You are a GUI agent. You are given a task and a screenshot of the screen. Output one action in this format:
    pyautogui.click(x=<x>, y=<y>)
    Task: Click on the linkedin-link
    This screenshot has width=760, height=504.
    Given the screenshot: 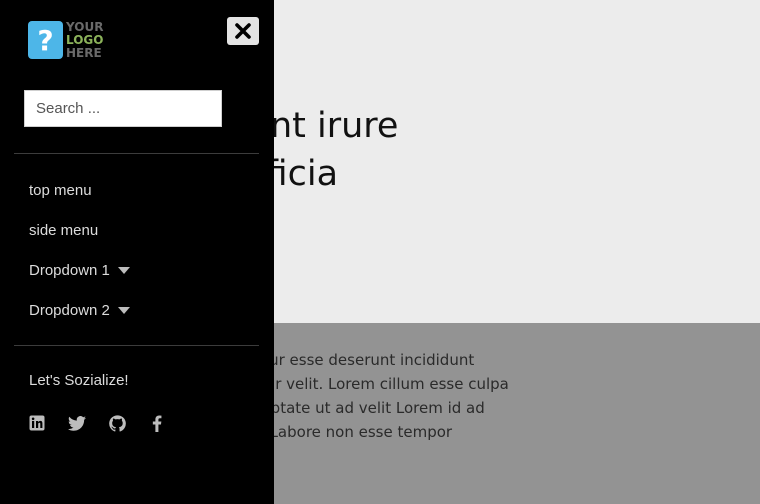 What is the action you would take?
    pyautogui.click(x=37, y=423)
    